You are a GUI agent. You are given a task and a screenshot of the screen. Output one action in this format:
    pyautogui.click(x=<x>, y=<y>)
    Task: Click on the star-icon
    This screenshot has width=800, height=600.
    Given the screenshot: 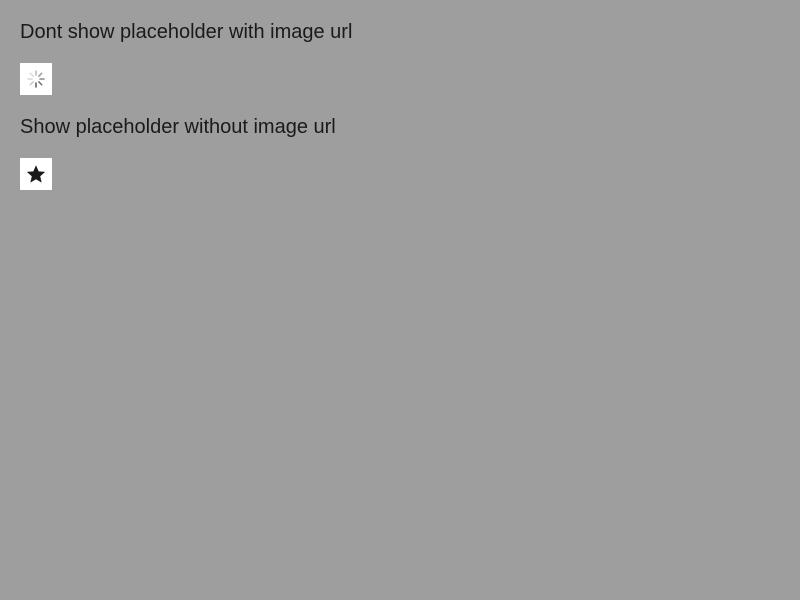 What is the action you would take?
    pyautogui.click(x=36, y=174)
    